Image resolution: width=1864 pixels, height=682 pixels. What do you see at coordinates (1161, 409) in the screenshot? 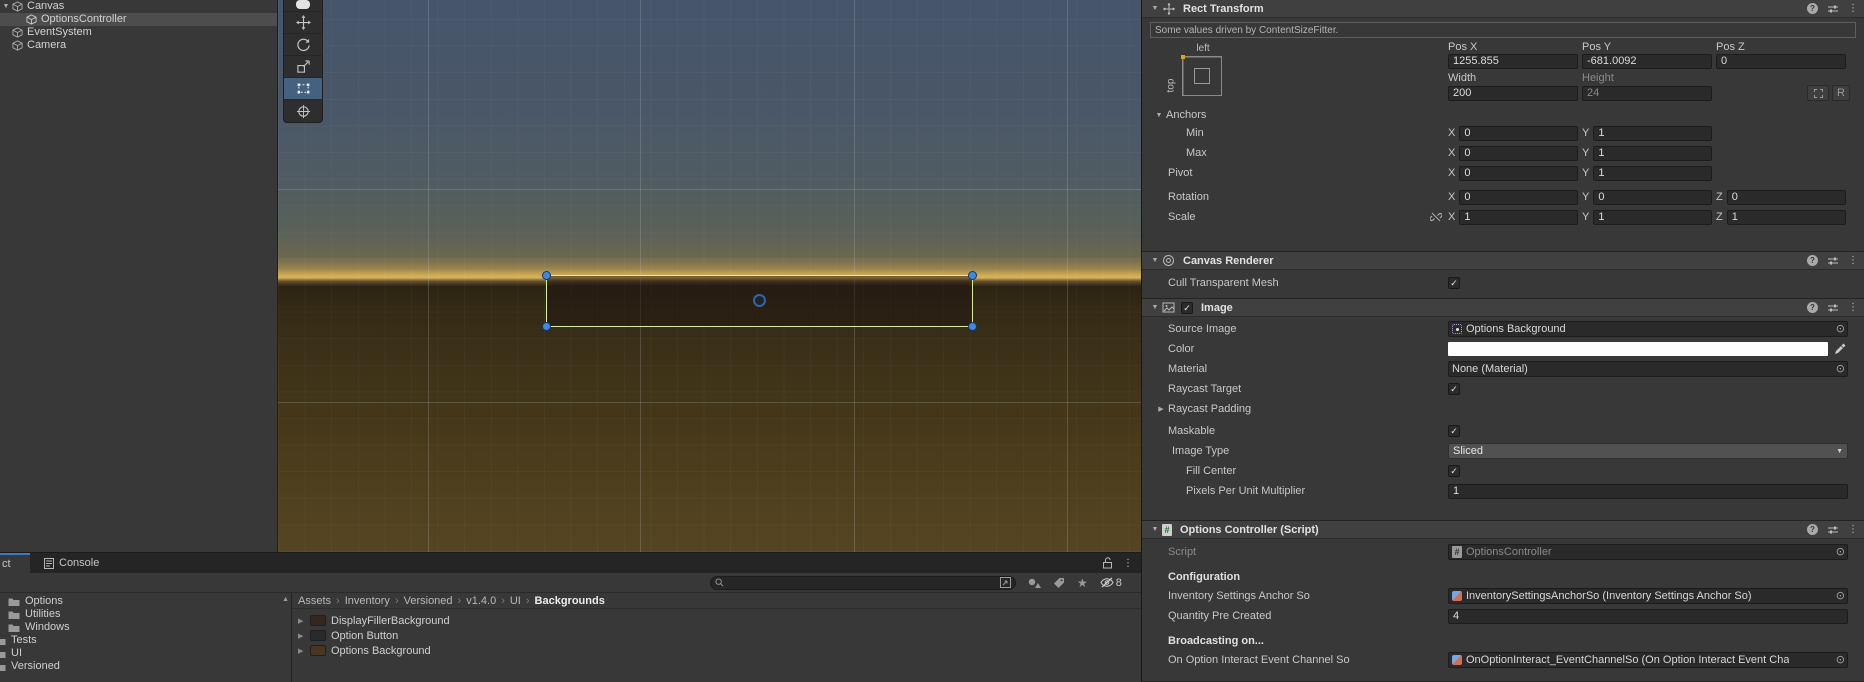
I see `foldout-icon: ▶` at bounding box center [1161, 409].